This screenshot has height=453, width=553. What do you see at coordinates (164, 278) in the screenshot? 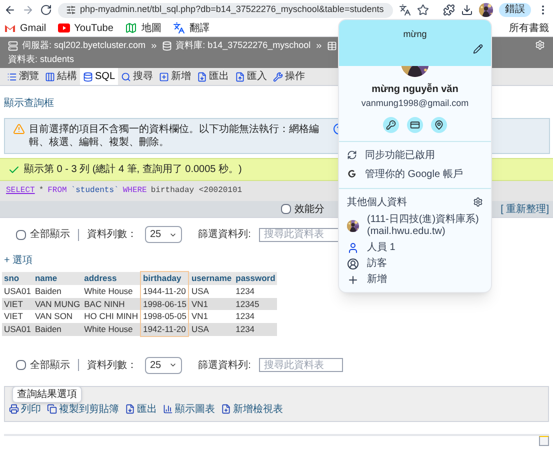
I see `column-header: birthaday` at bounding box center [164, 278].